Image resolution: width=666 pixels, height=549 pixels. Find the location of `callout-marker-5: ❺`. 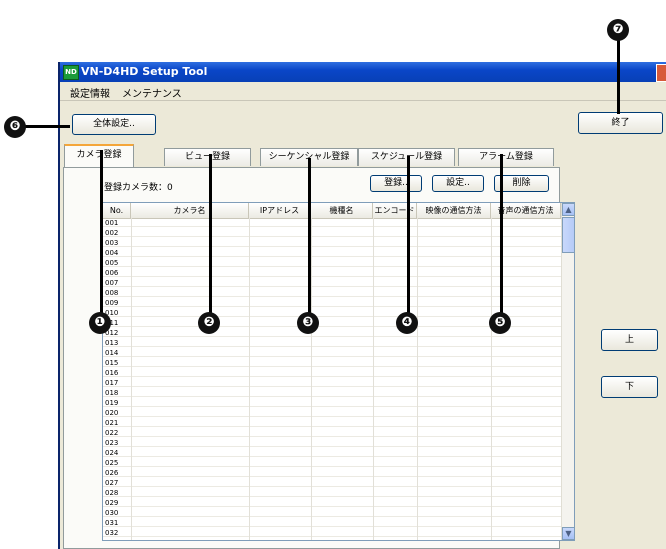

callout-marker-5: ❺ is located at coordinates (500, 323).